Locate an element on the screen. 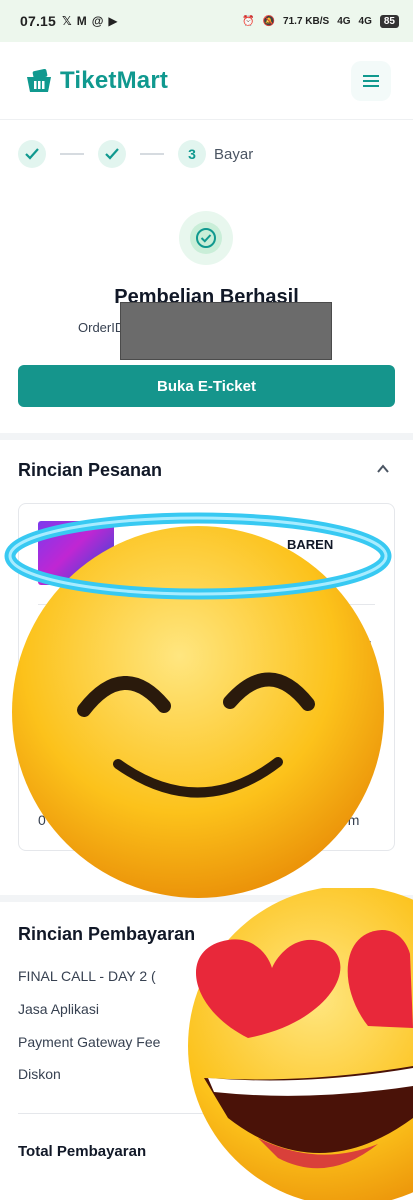 The height and width of the screenshot is (1200, 413). network-text: 4G is located at coordinates (344, 21).